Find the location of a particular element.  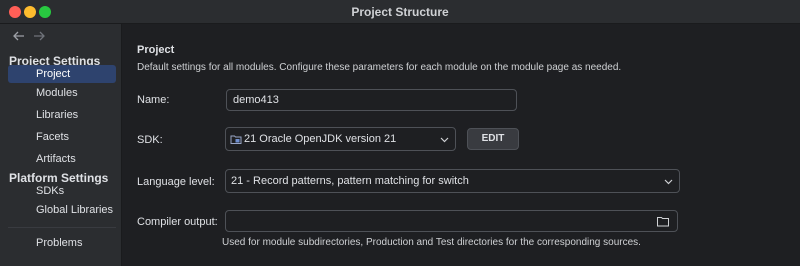

sdk-dropdown: 21 Oracle OpenJDK version 21 is located at coordinates (340, 139).